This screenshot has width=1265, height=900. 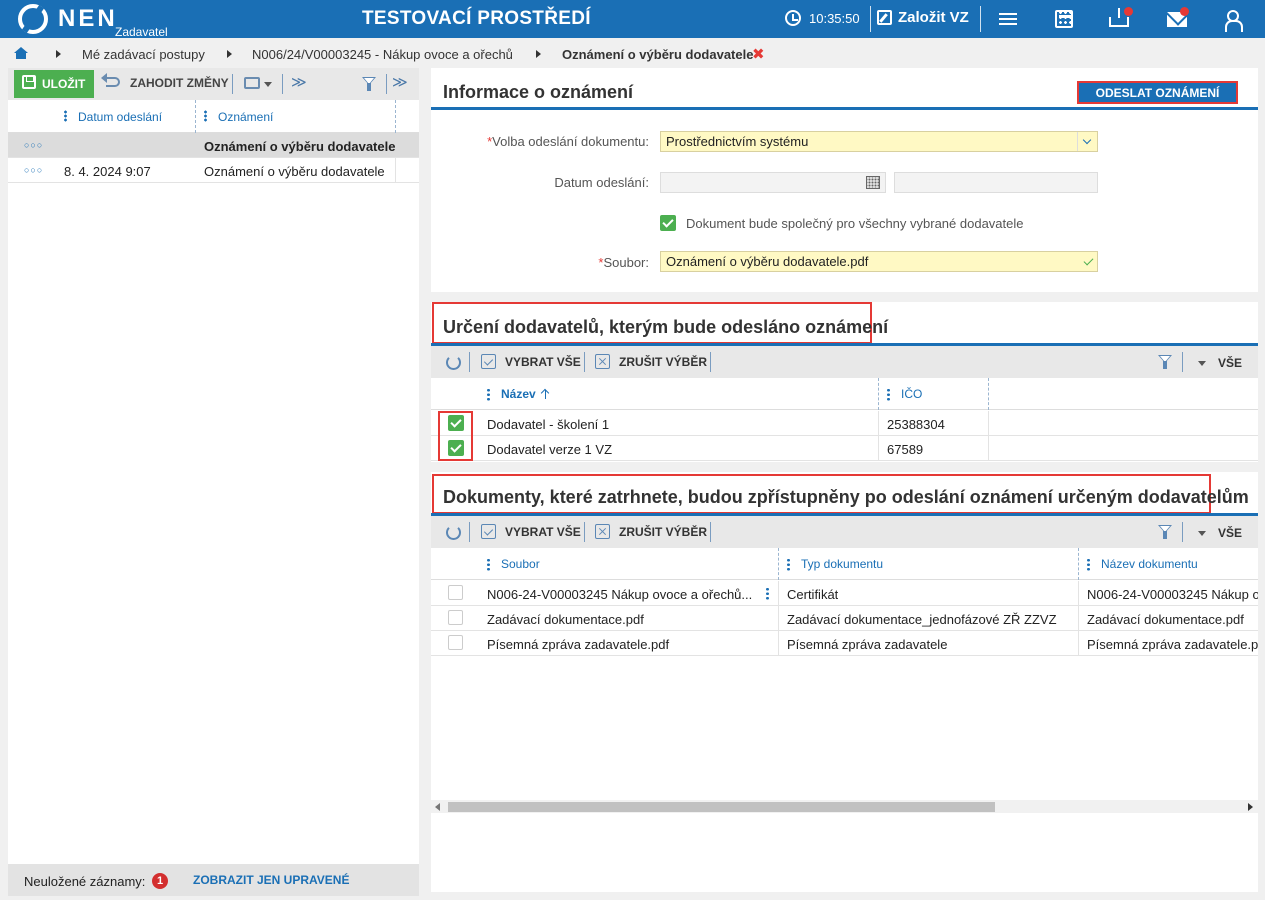 What do you see at coordinates (870, 19) in the screenshot?
I see `header-divider` at bounding box center [870, 19].